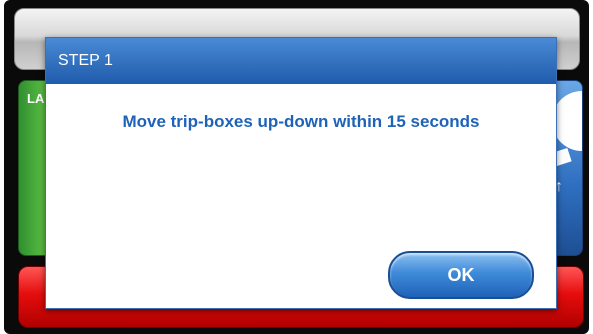 Image resolution: width=593 pixels, height=334 pixels. Describe the element at coordinates (461, 275) in the screenshot. I see `ok-button: OK` at that location.